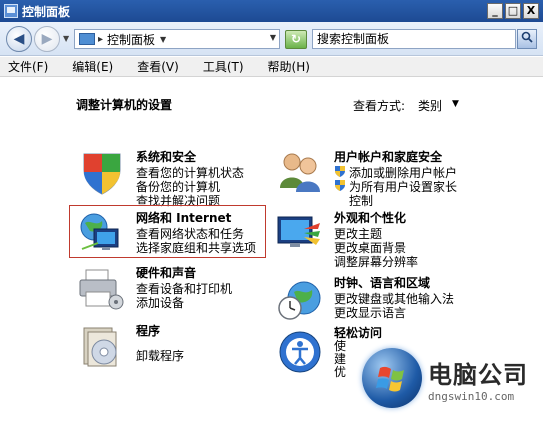  Describe the element at coordinates (19, 39) in the screenshot. I see `back-button: ◀` at that location.